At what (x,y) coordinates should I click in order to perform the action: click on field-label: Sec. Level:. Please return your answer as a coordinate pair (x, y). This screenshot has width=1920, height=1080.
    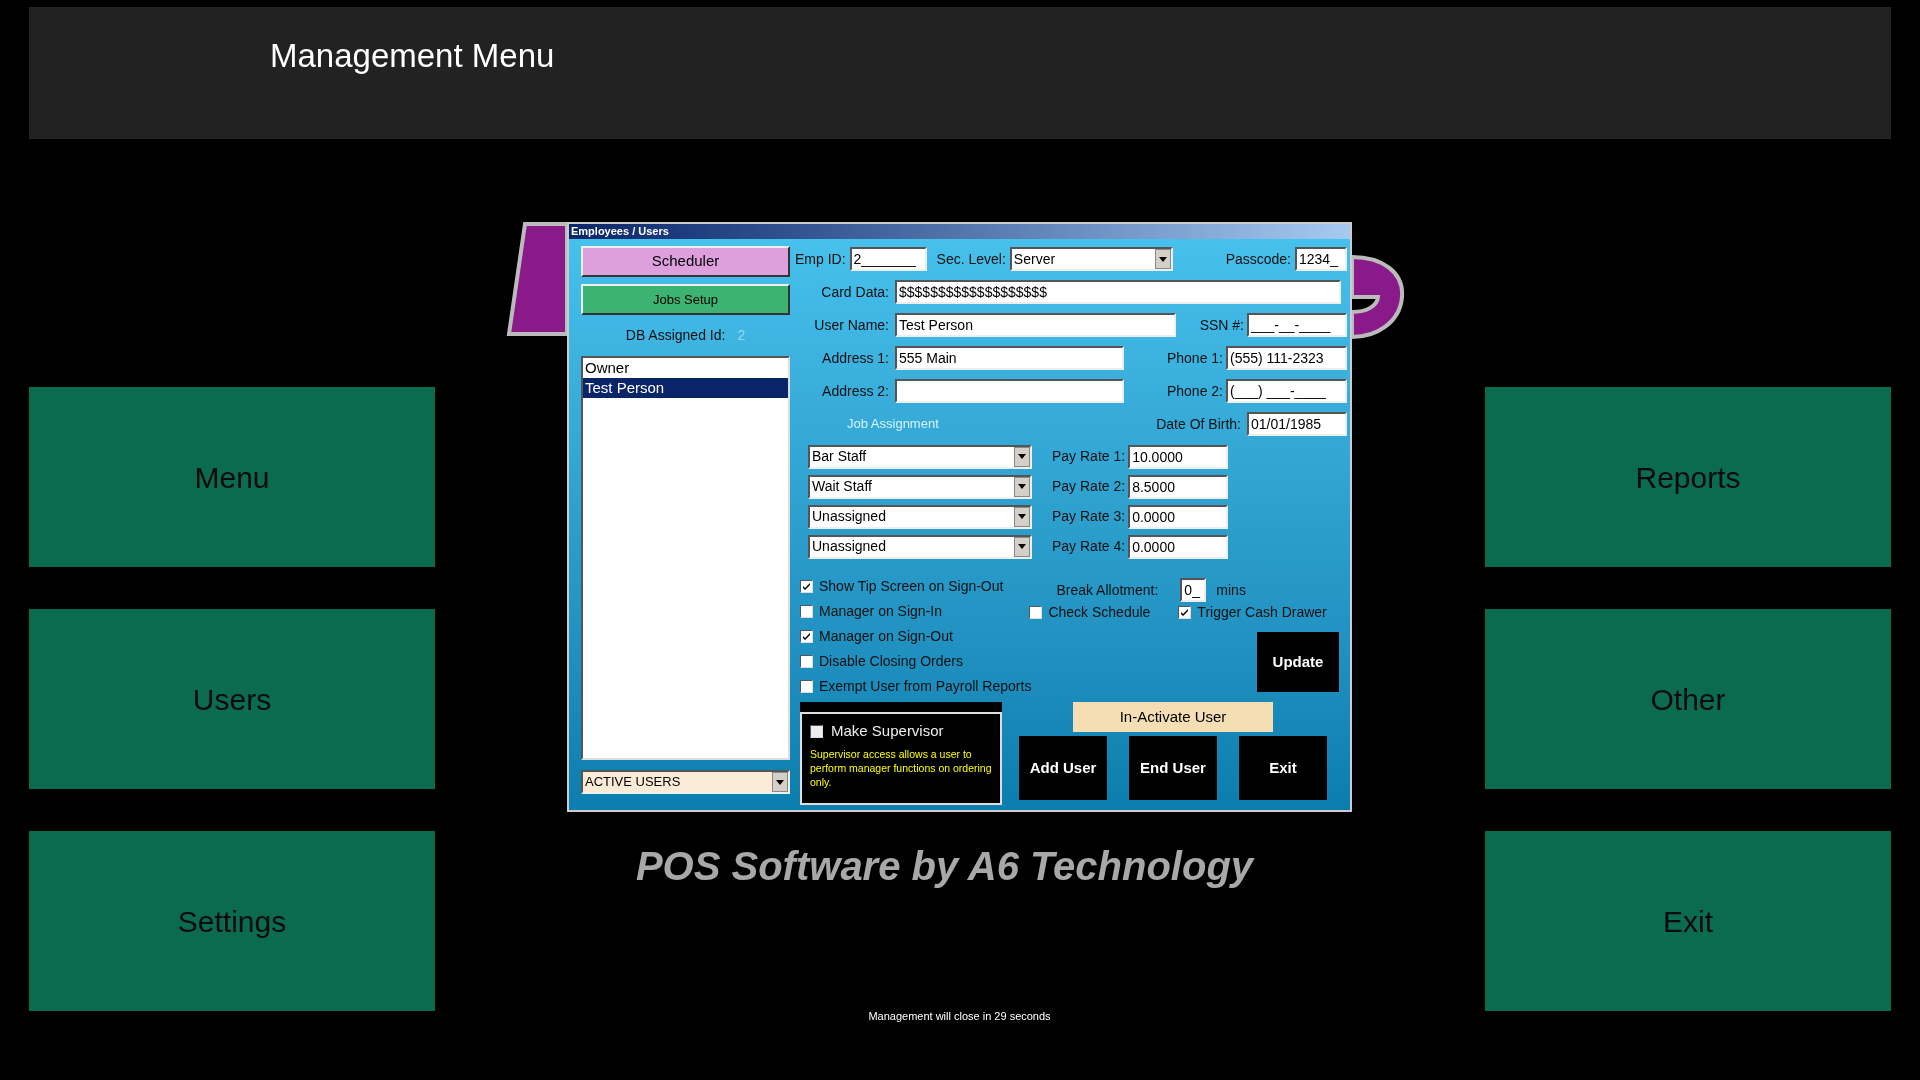
    Looking at the image, I should click on (971, 259).